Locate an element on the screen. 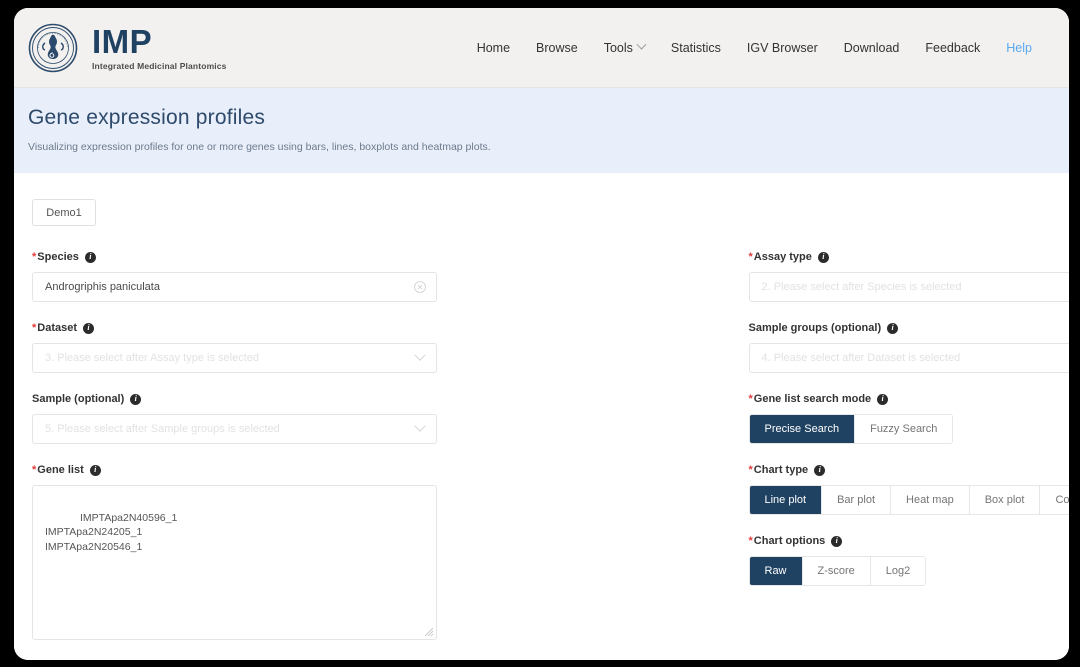  sample-label: Sample (optional) i is located at coordinates (284, 399).